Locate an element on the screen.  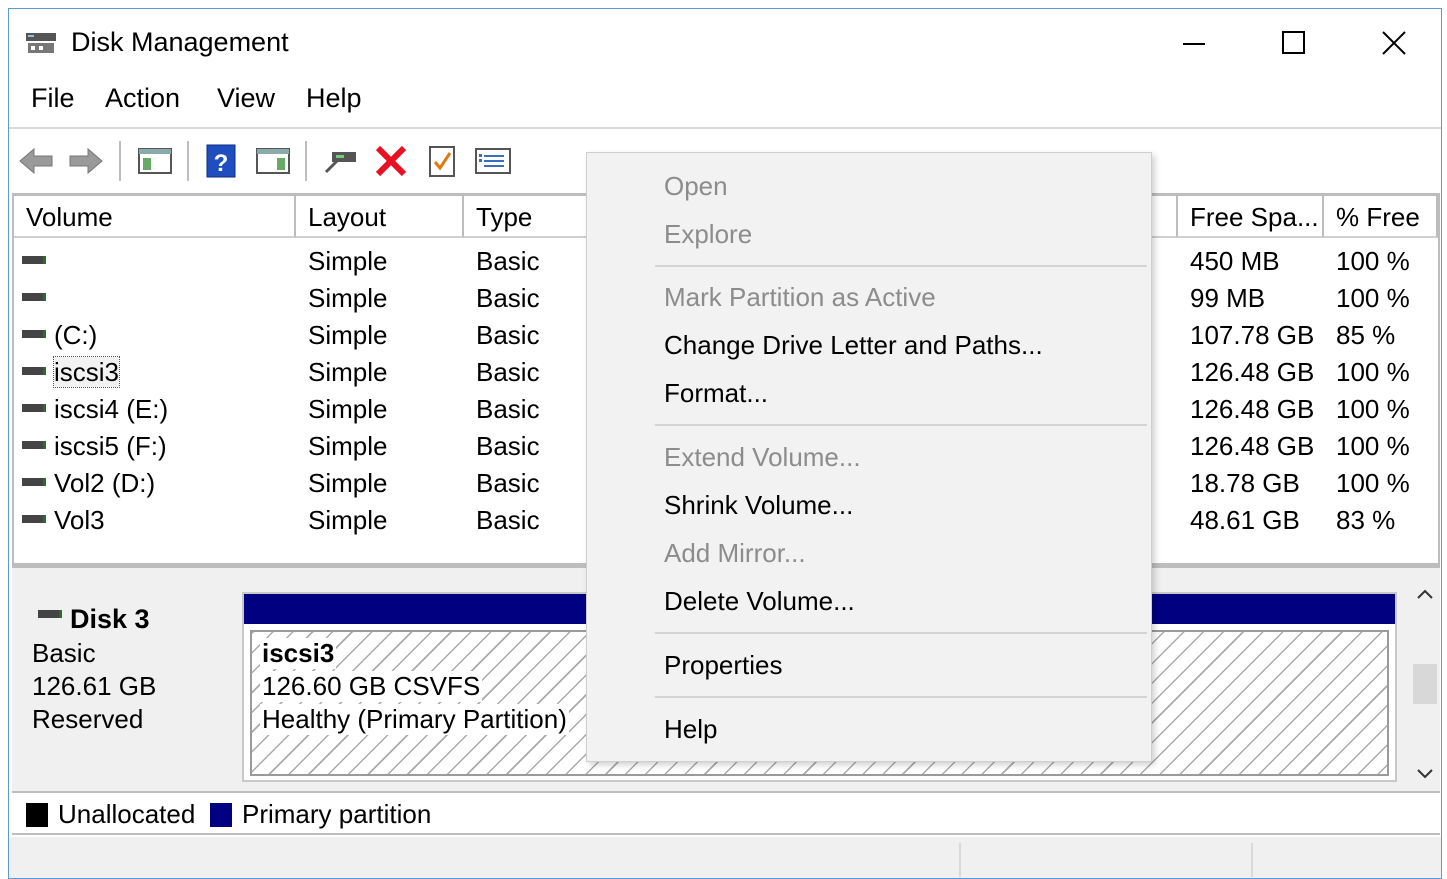
free-space-cell: 18.78 GB is located at coordinates (1245, 483).